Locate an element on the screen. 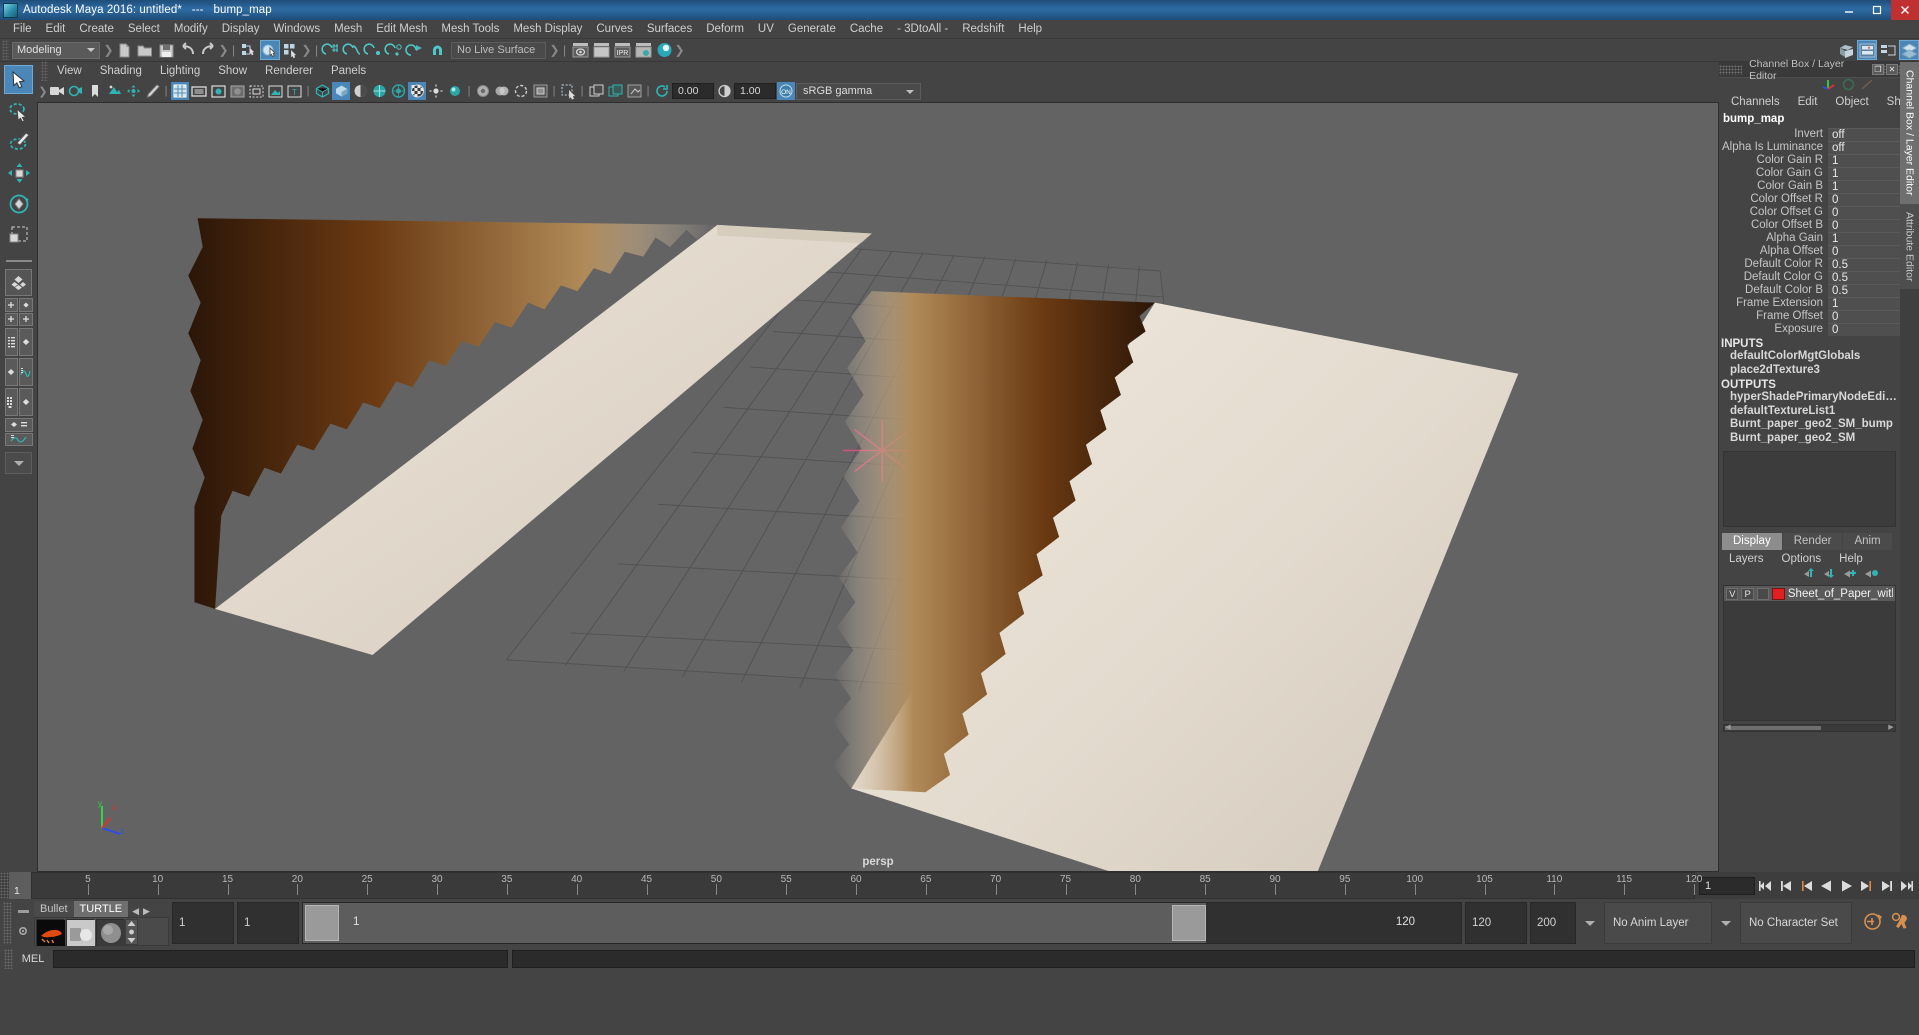 This screenshot has width=1919, height=1035. attribute-row: Alpha Is Luminance off is located at coordinates (1809, 147).